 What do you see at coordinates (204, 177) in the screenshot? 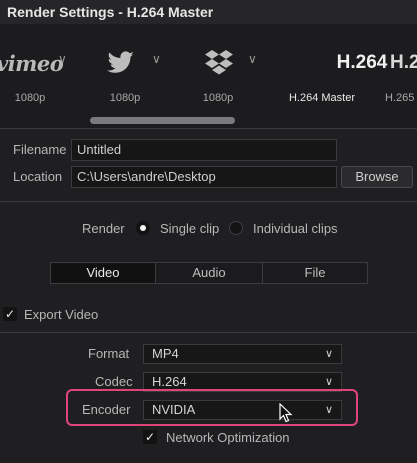
I see `location-input: C:\Users\andre\Desktop` at bounding box center [204, 177].